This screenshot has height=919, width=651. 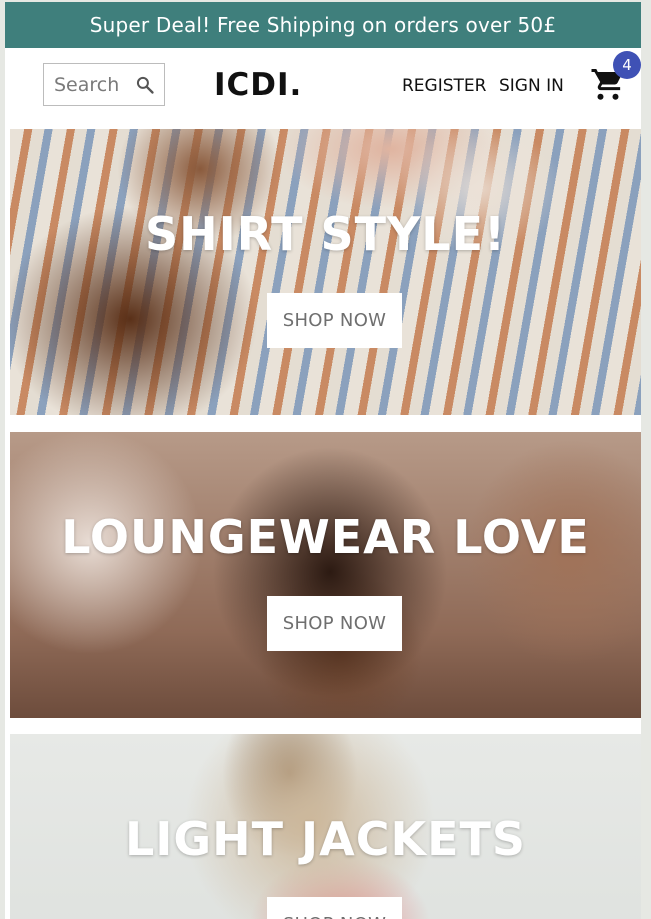 What do you see at coordinates (258, 85) in the screenshot?
I see `brand-logo: ICDI.` at bounding box center [258, 85].